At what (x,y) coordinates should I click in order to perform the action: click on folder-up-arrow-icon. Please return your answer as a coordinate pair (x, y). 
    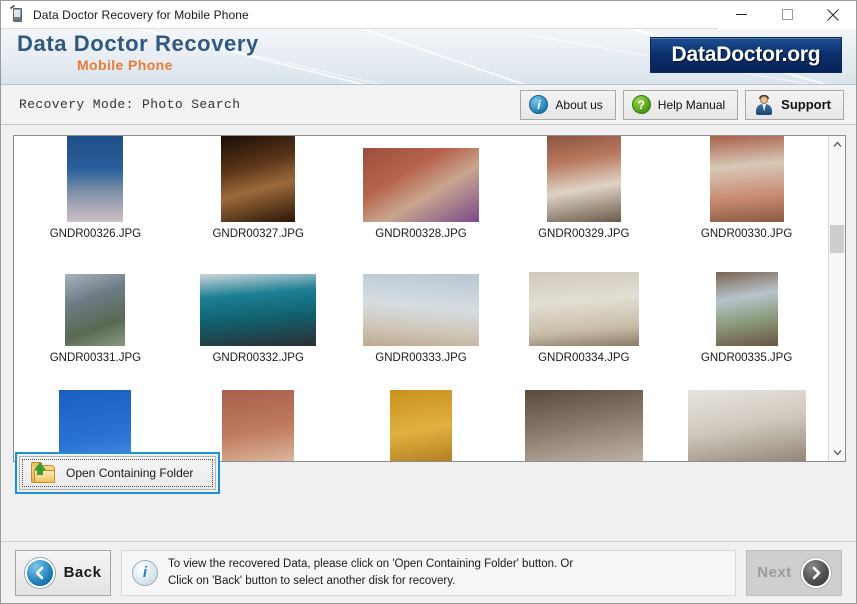
    Looking at the image, I should click on (43, 473).